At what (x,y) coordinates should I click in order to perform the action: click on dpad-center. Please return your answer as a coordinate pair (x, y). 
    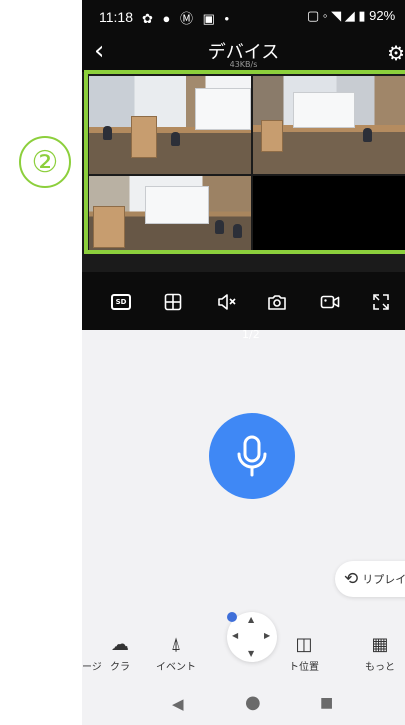
    Looking at the image, I should click on (232, 617).